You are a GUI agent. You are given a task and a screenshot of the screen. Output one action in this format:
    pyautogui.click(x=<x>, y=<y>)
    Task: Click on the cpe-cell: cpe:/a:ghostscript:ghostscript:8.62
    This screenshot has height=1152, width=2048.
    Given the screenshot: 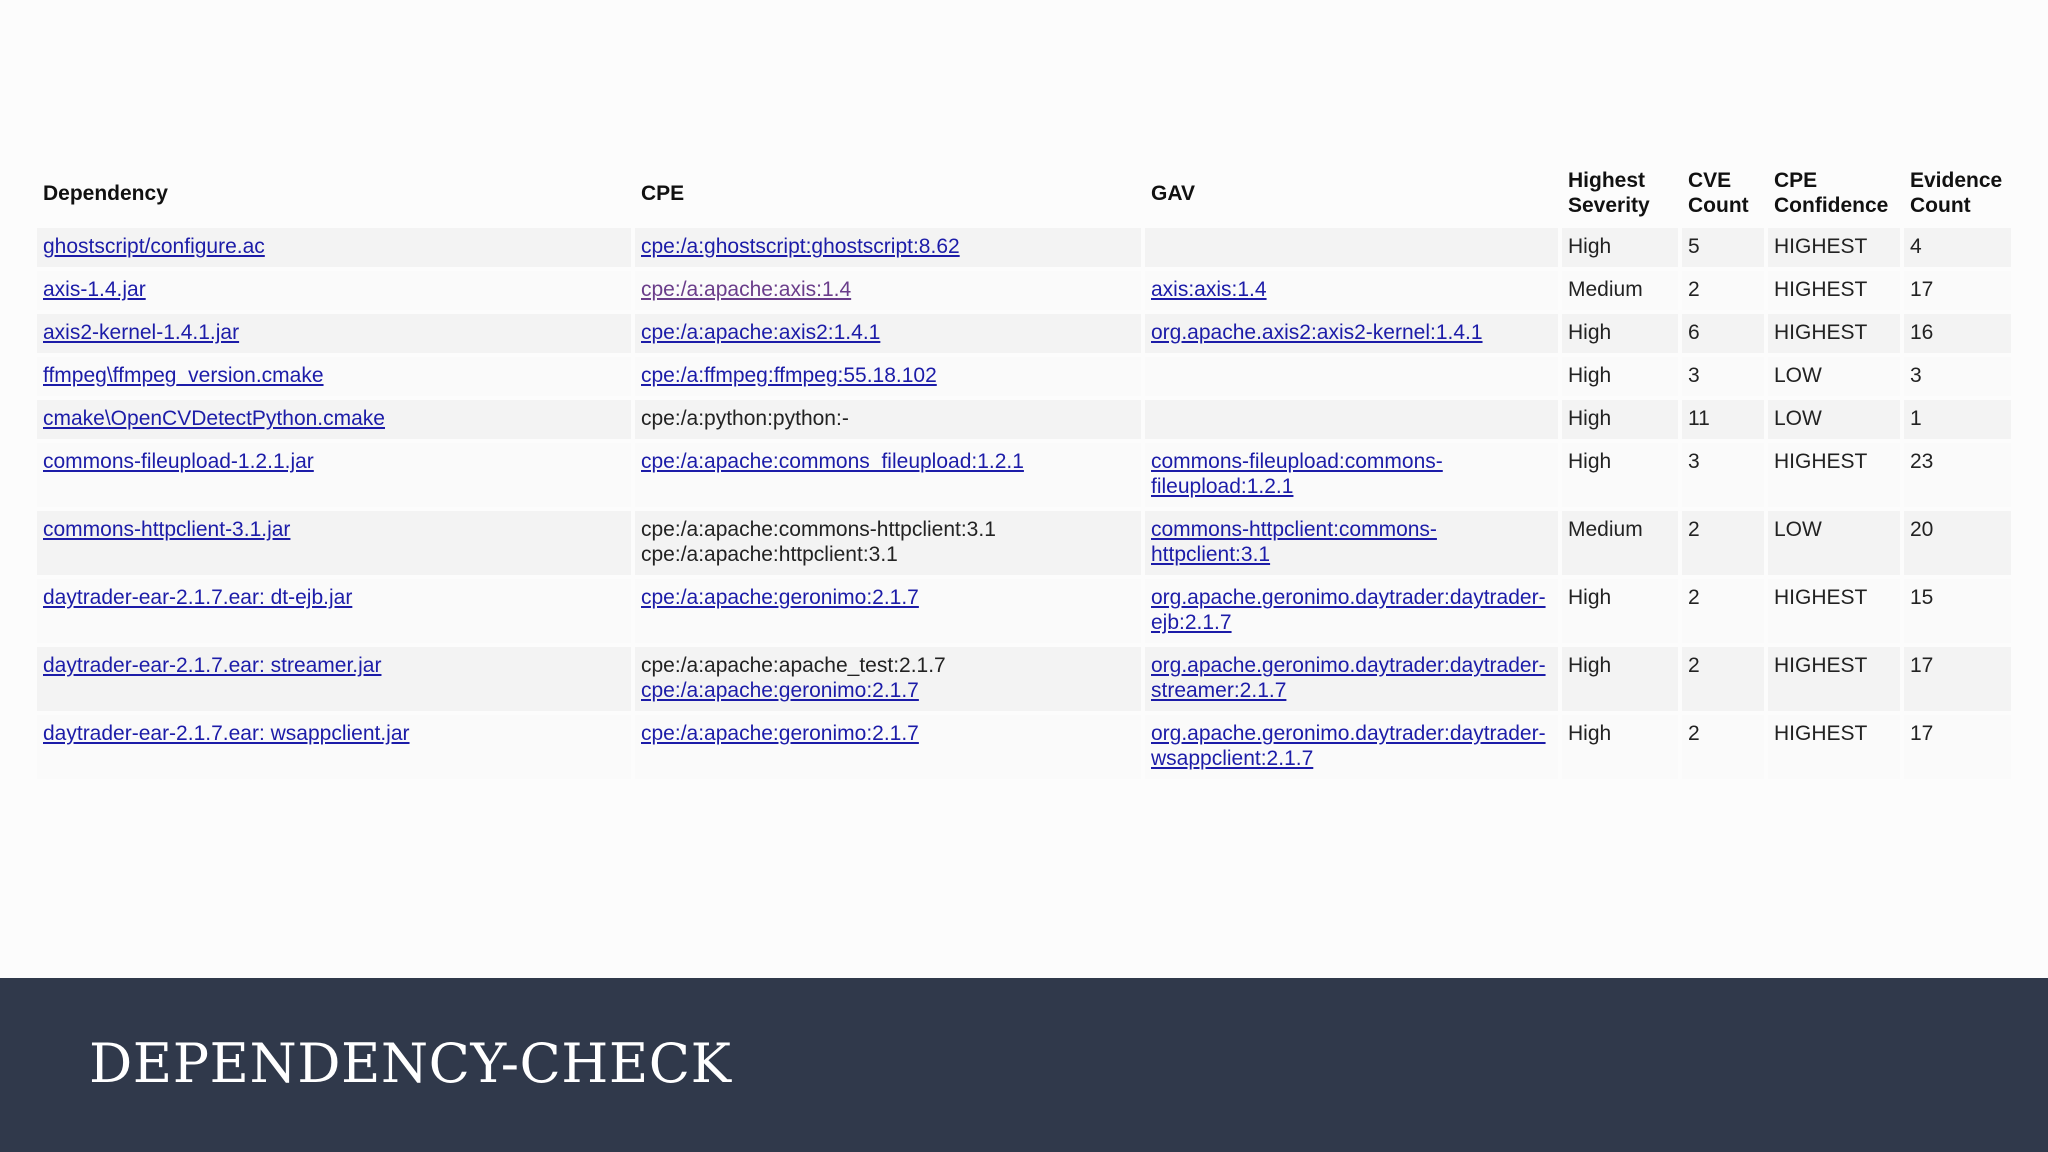 What is the action you would take?
    pyautogui.click(x=888, y=247)
    